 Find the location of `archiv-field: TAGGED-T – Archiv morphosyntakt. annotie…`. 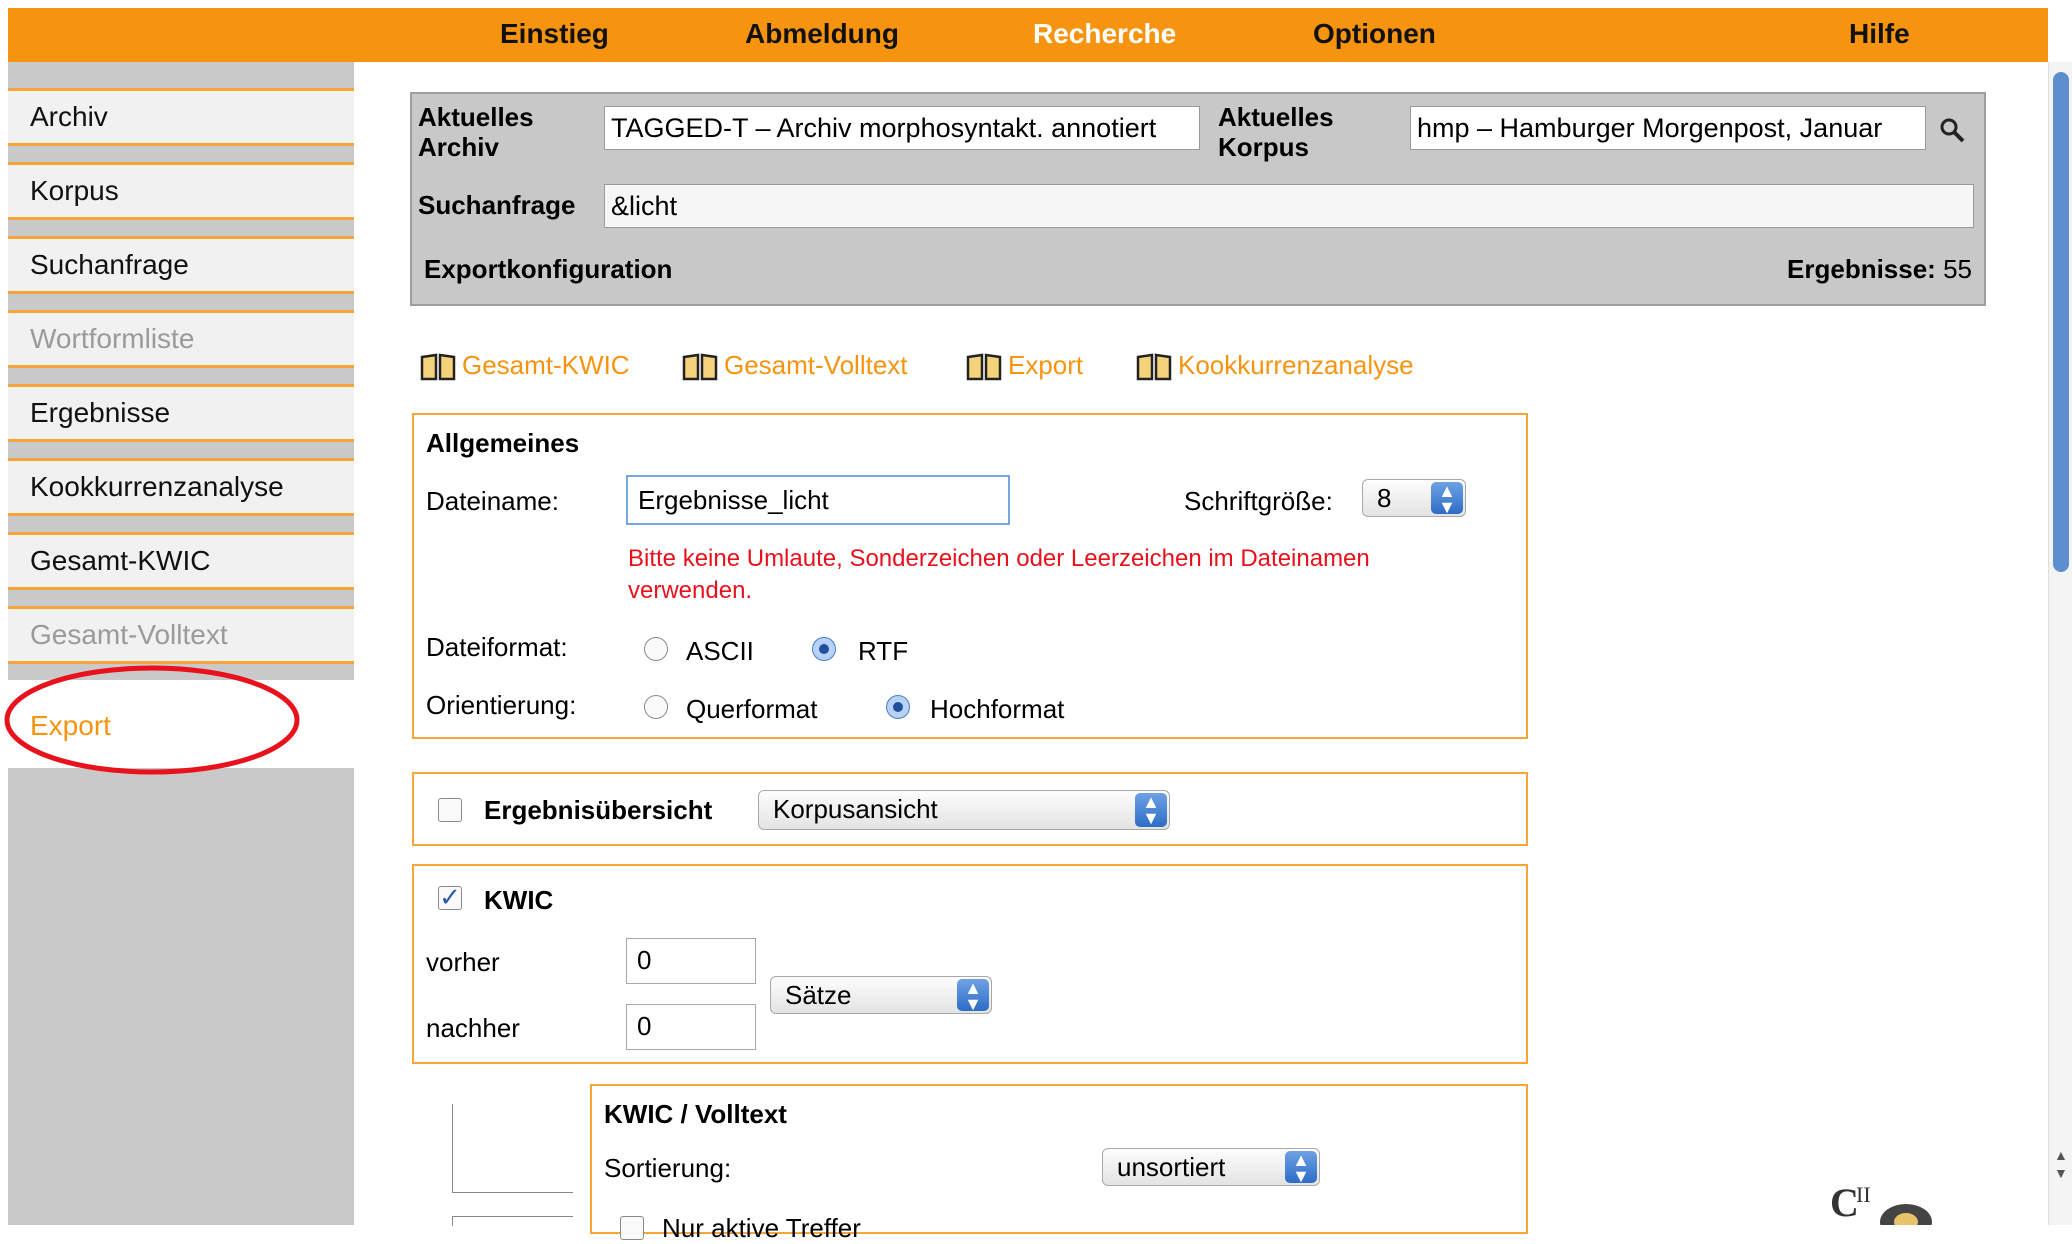

archiv-field: TAGGED-T – Archiv morphosyntakt. annotie… is located at coordinates (902, 128).